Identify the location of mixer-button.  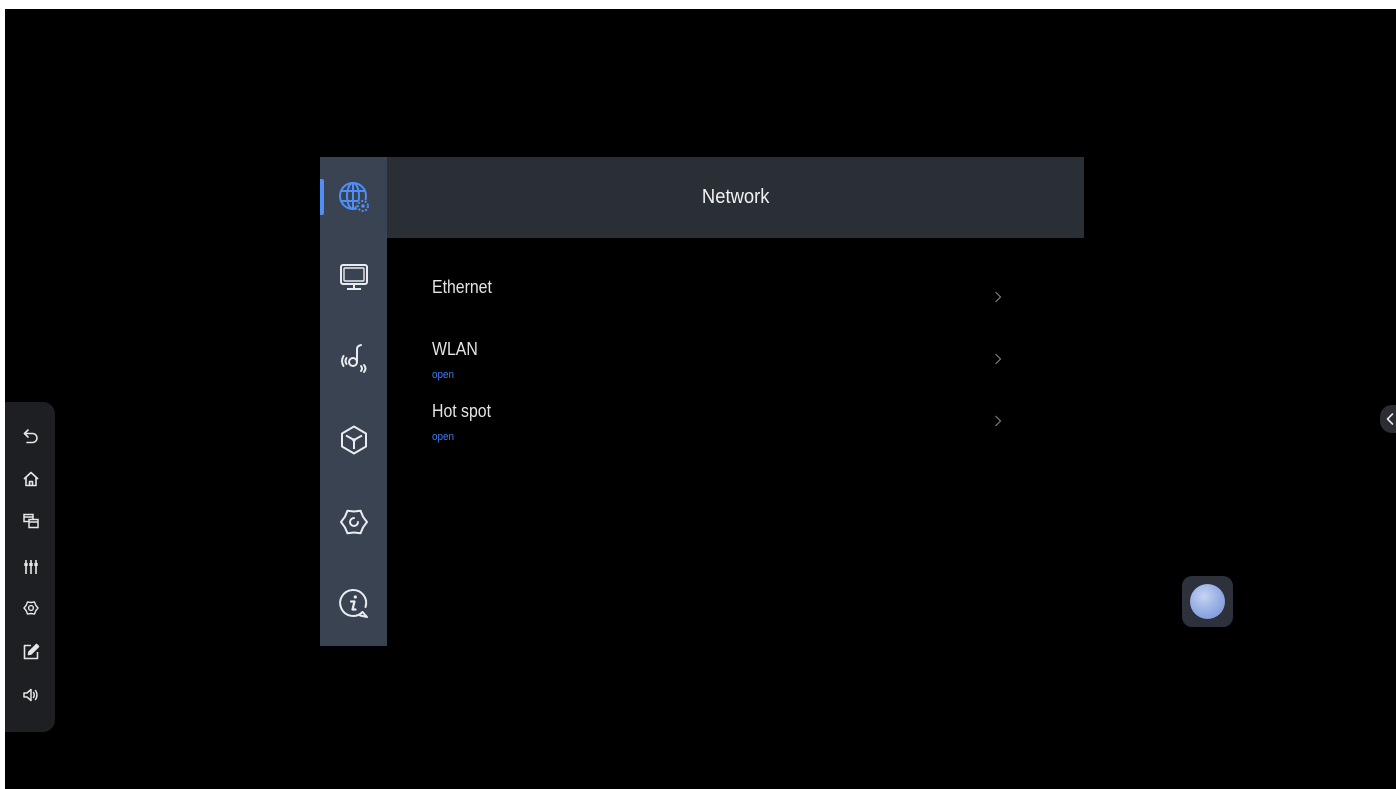
(30, 567).